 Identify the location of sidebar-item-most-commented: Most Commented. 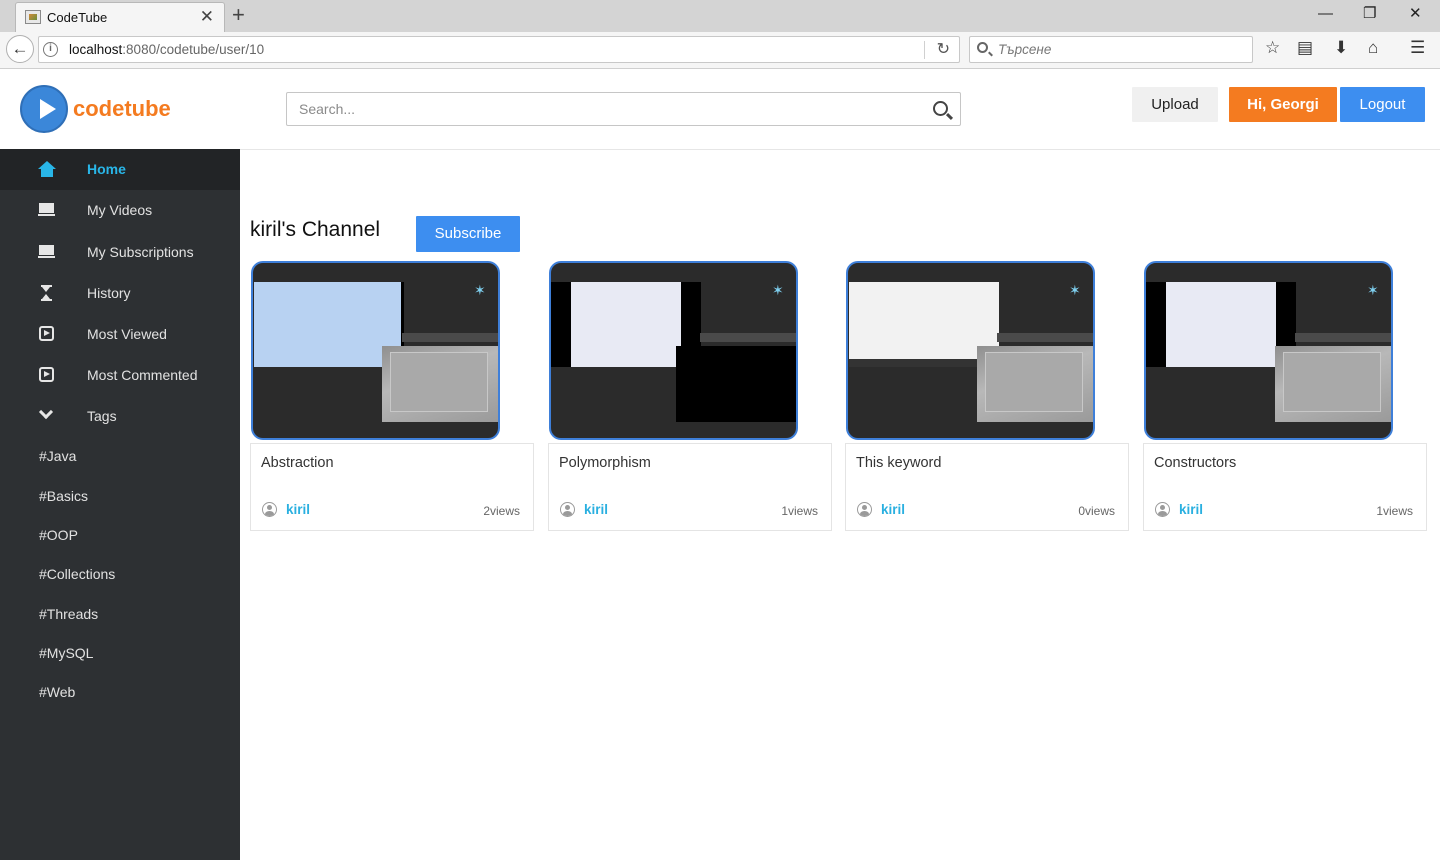
(120, 375).